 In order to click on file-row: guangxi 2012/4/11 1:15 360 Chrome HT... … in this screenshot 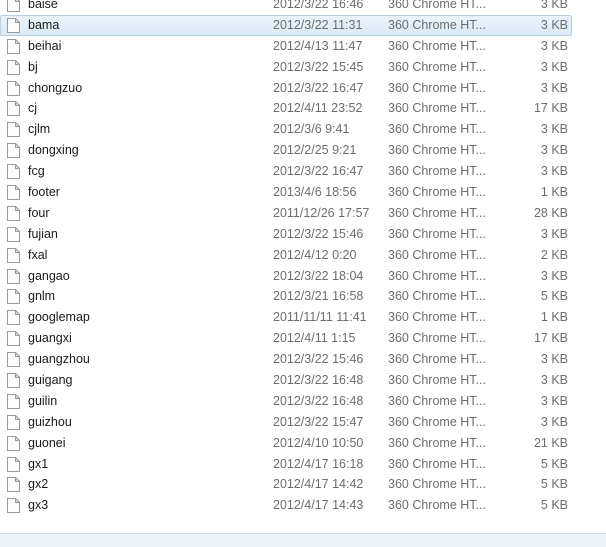, I will do `click(286, 338)`.